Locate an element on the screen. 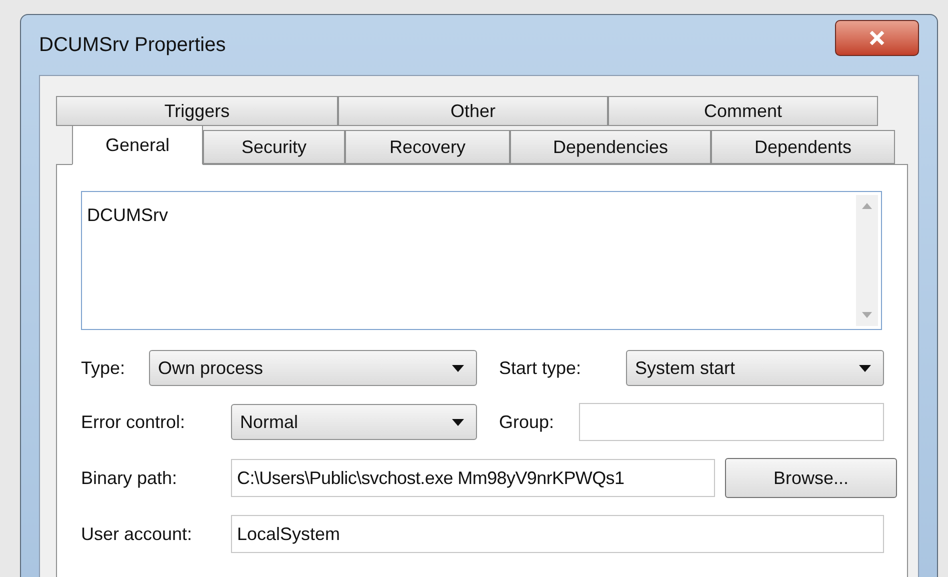 This screenshot has width=948, height=577. tab: Comment is located at coordinates (743, 111).